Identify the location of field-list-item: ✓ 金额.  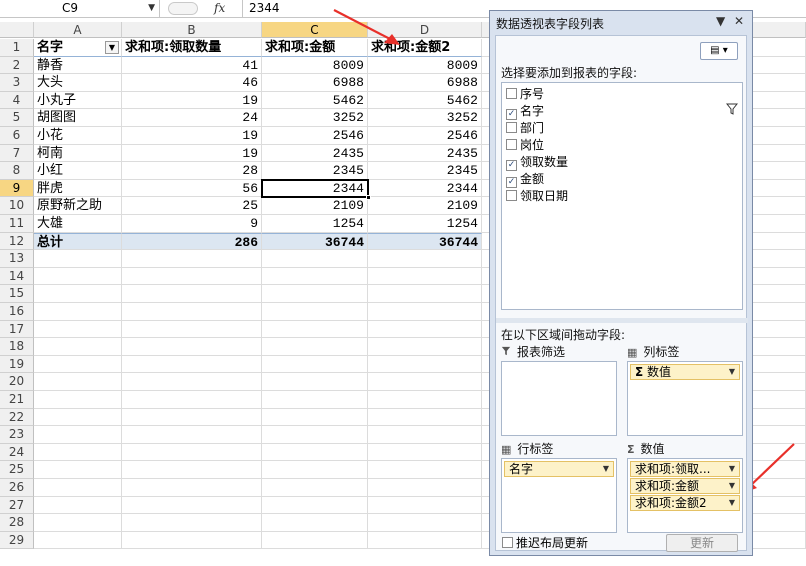
(525, 179).